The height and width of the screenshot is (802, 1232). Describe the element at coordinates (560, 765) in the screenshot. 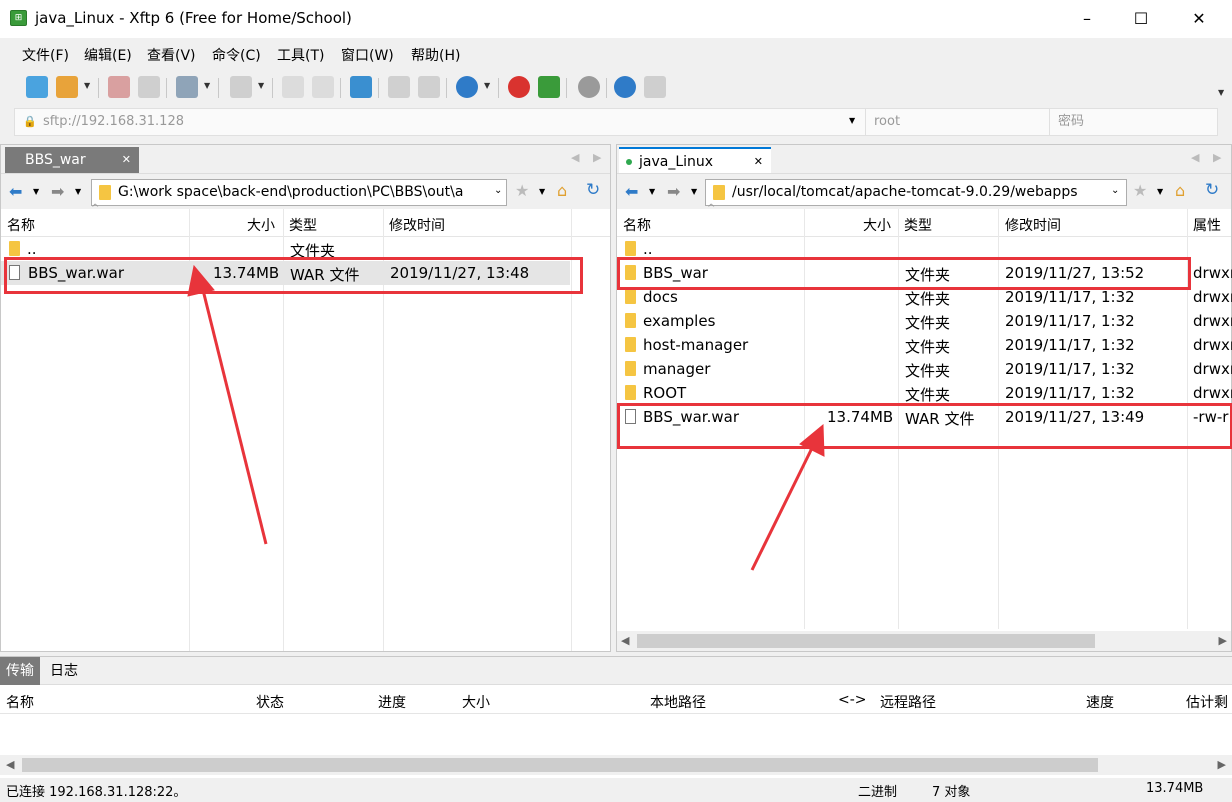

I see `scrollbar-thumb` at that location.